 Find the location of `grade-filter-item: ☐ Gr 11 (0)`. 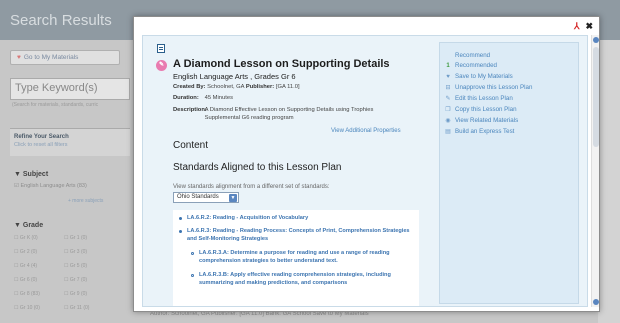

grade-filter-item: ☐ Gr 11 (0) is located at coordinates (88, 311).